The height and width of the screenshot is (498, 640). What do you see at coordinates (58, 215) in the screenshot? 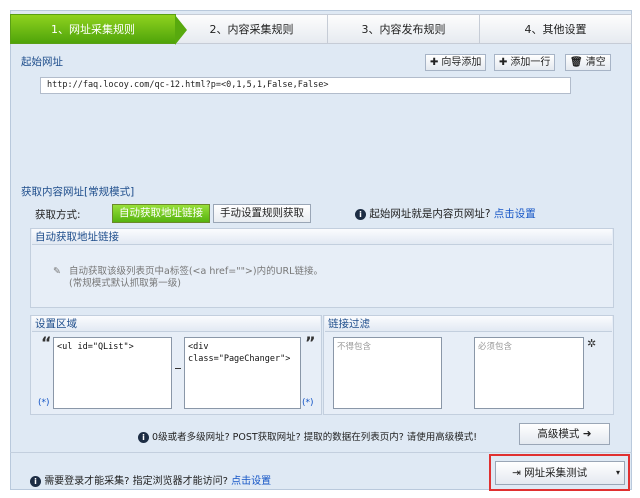
I see `method-label: 获取方式:` at bounding box center [58, 215].